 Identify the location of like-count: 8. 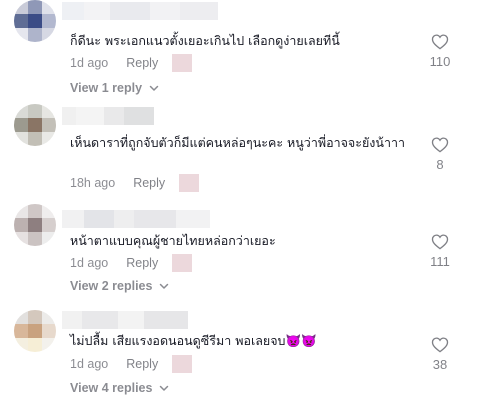
(440, 164).